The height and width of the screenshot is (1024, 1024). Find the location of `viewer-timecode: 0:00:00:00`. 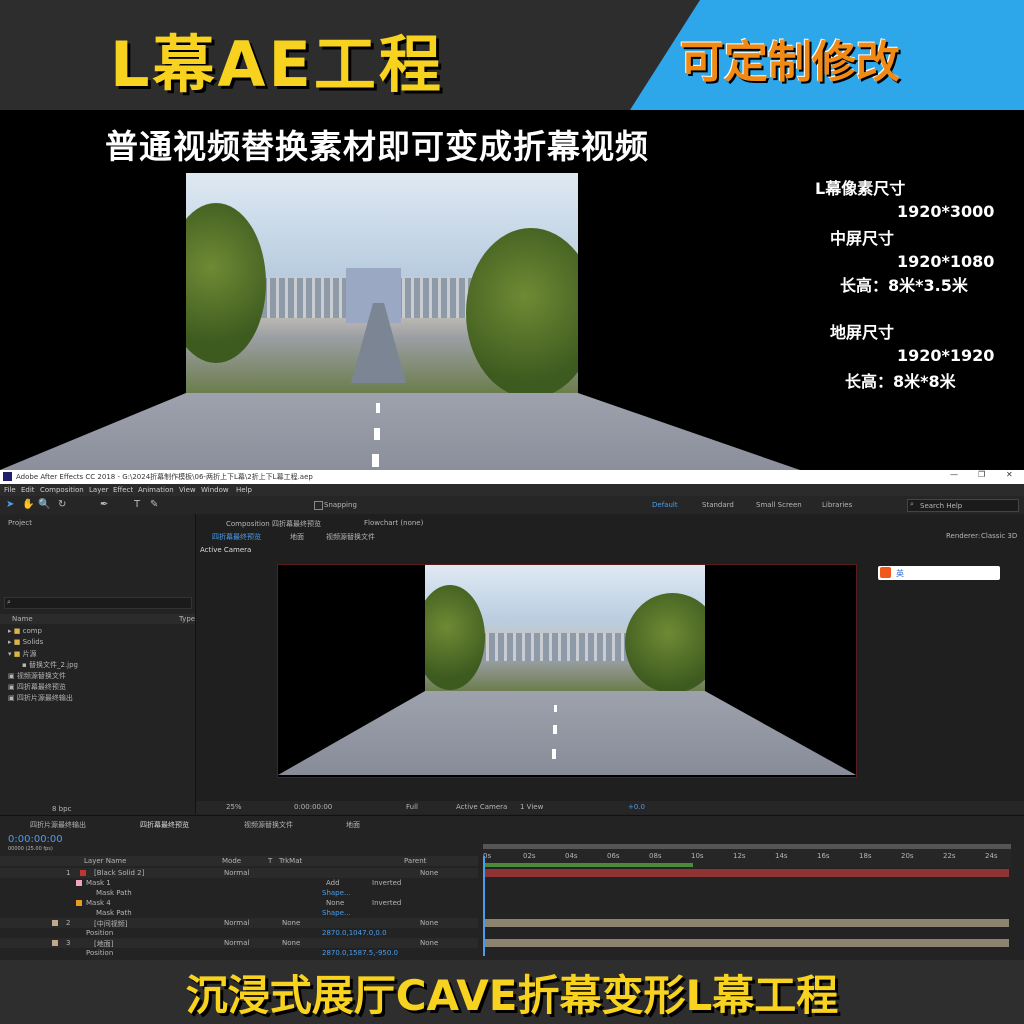

viewer-timecode: 0:00:00:00 is located at coordinates (313, 807).